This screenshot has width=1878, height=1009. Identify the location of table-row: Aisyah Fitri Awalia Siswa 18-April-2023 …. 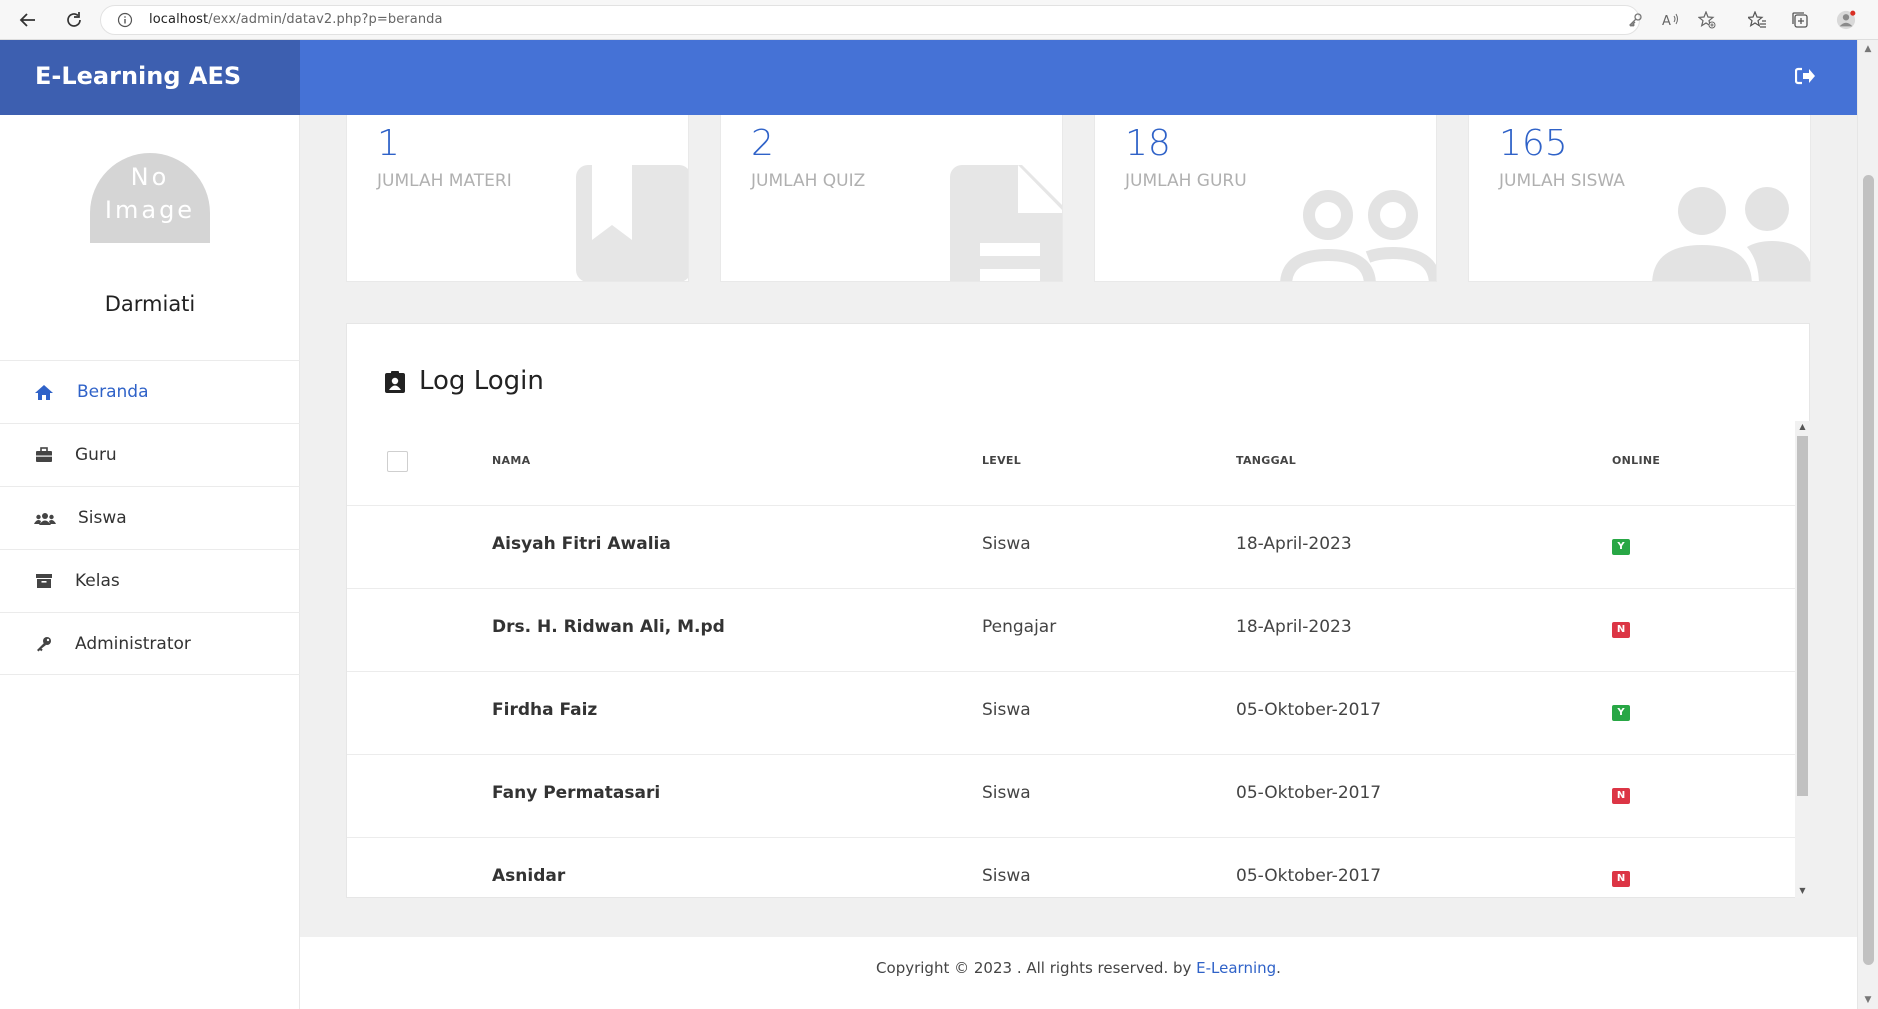
(1071, 547).